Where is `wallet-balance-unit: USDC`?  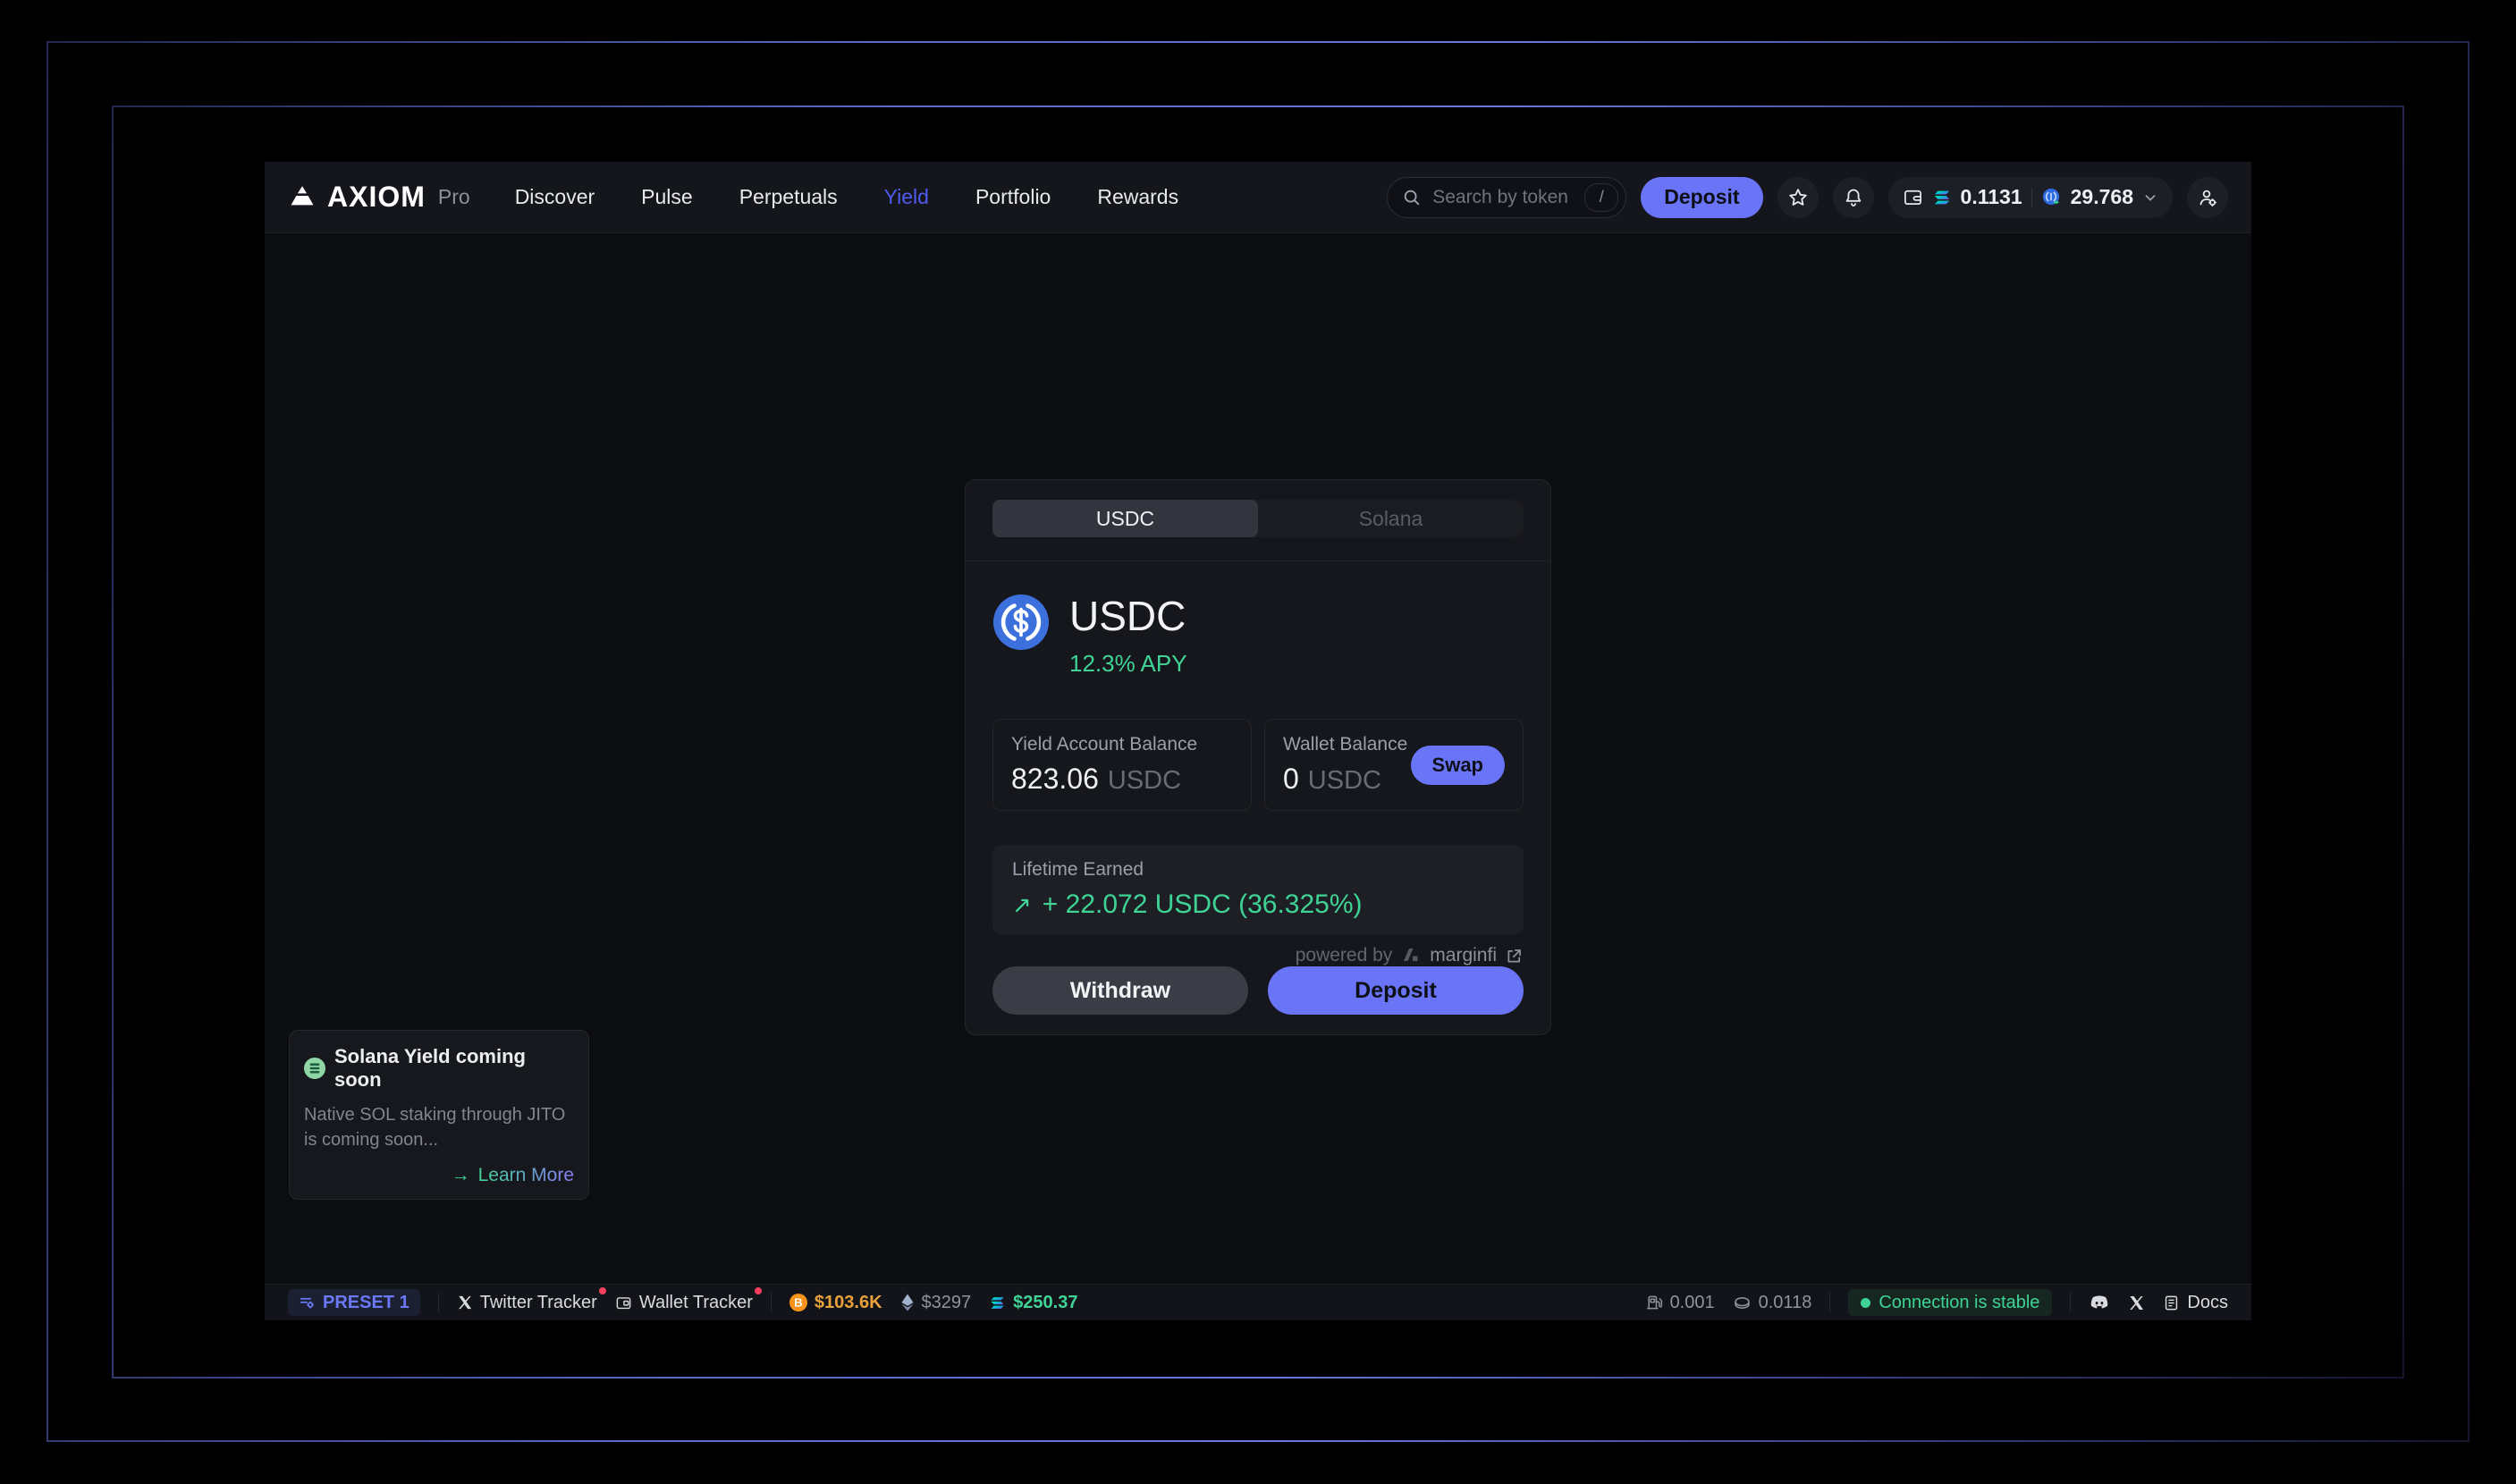 wallet-balance-unit: USDC is located at coordinates (1344, 780).